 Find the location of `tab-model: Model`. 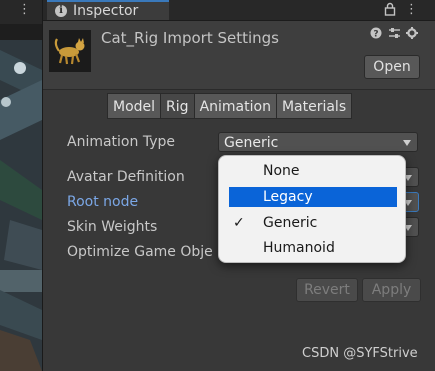

tab-model: Model is located at coordinates (134, 106).